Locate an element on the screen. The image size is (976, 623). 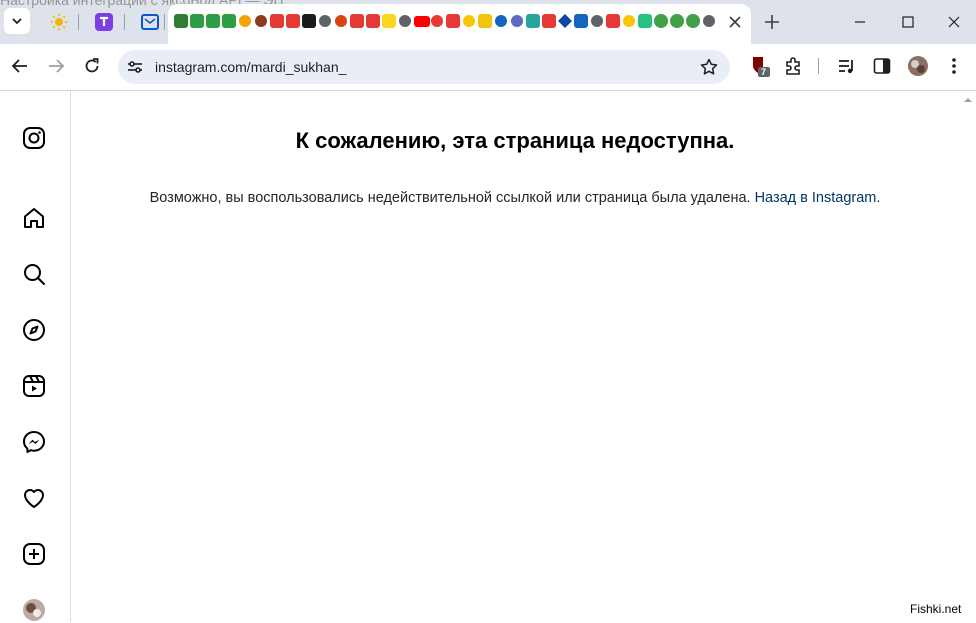
extension-badge: 7 is located at coordinates (764, 72).